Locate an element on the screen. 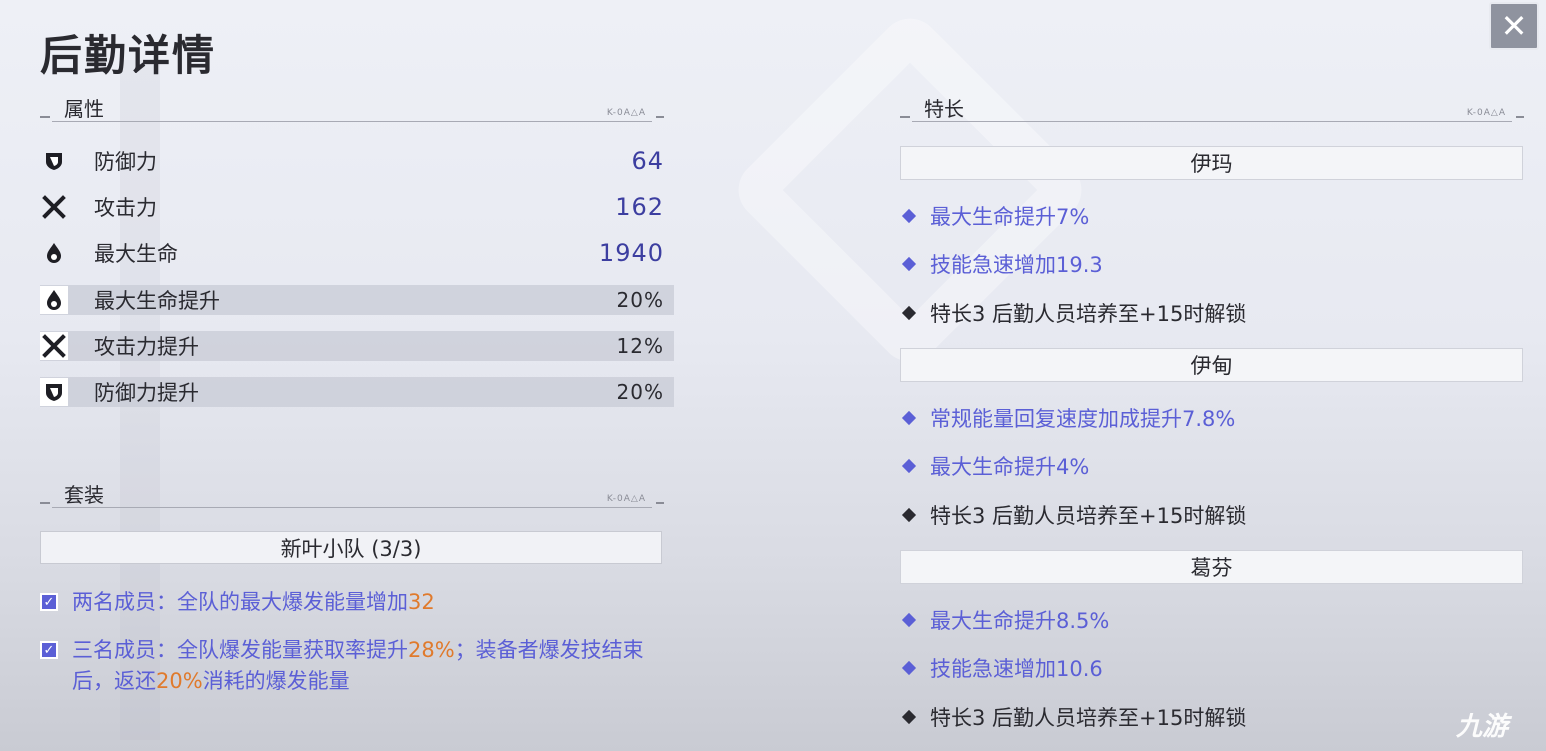  set-title: 套装 is located at coordinates (84, 495).